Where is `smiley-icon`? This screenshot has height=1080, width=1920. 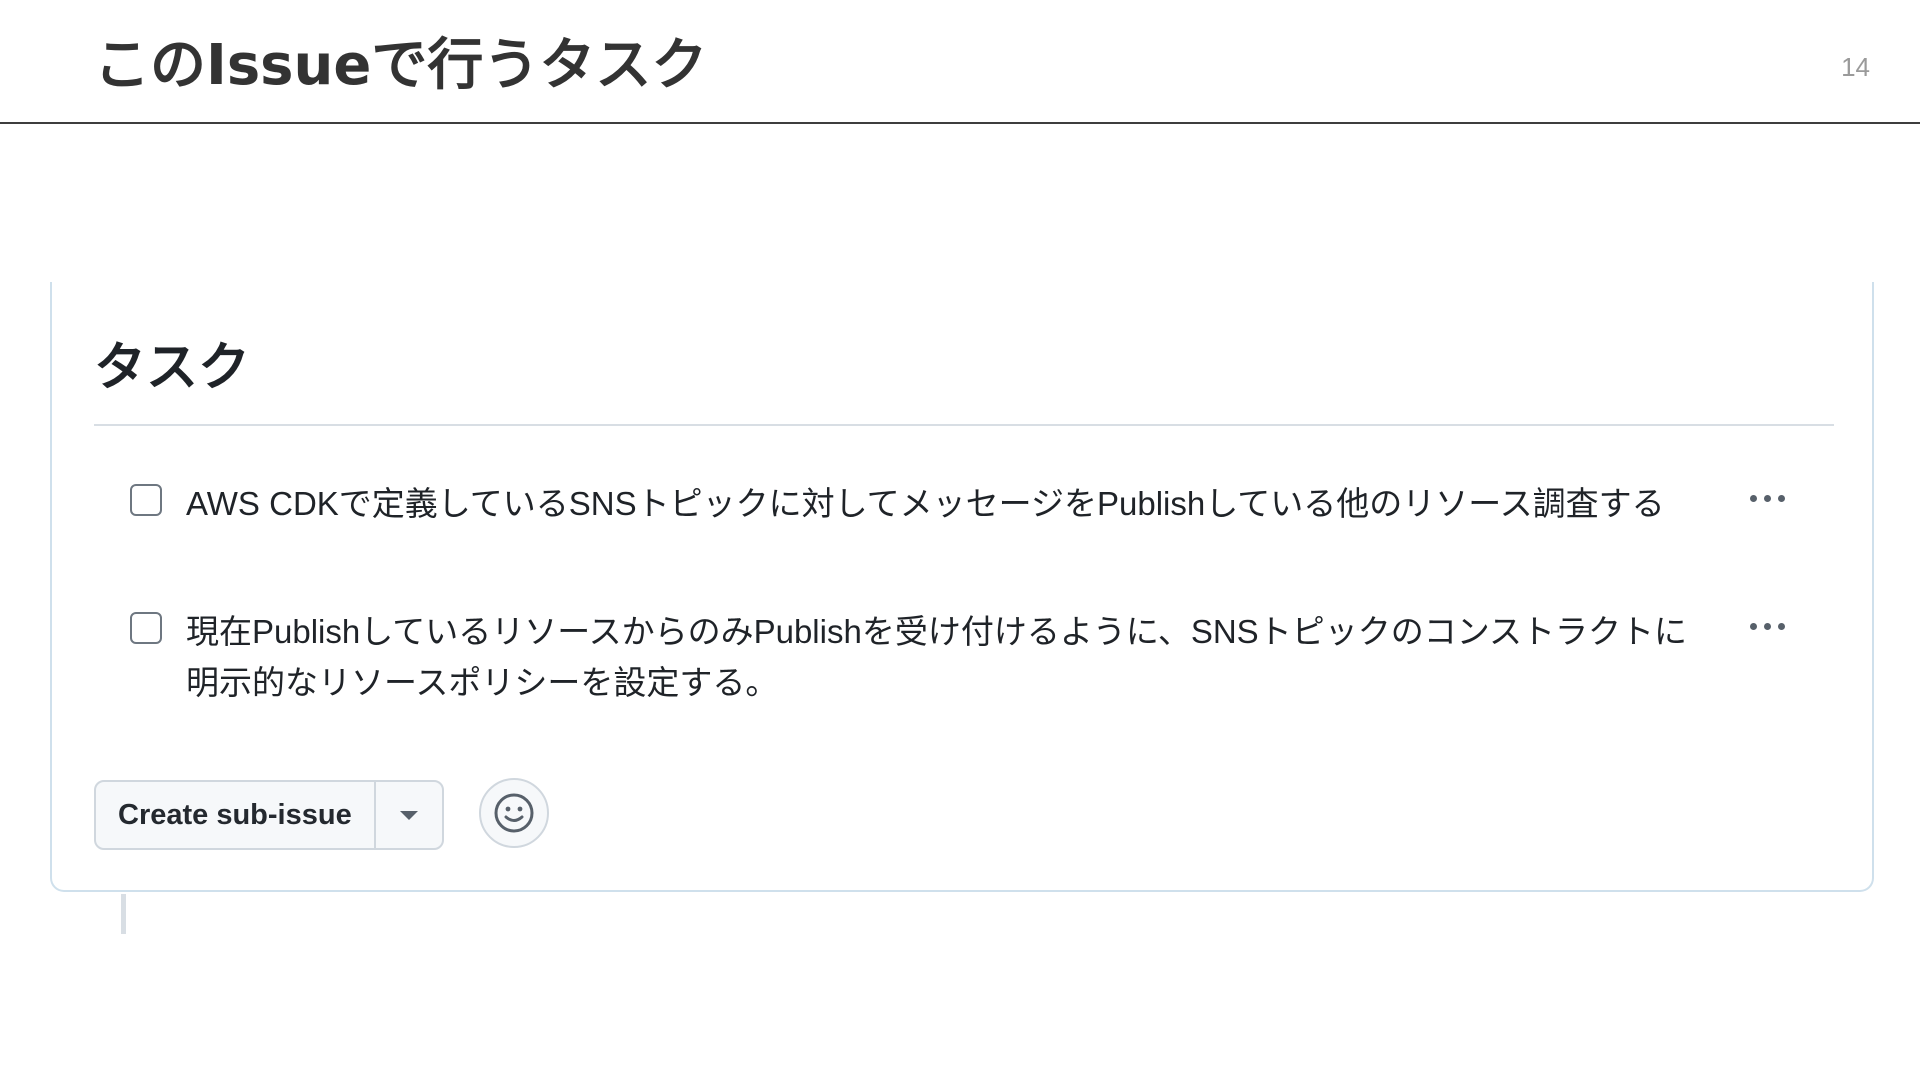
smiley-icon is located at coordinates (514, 813).